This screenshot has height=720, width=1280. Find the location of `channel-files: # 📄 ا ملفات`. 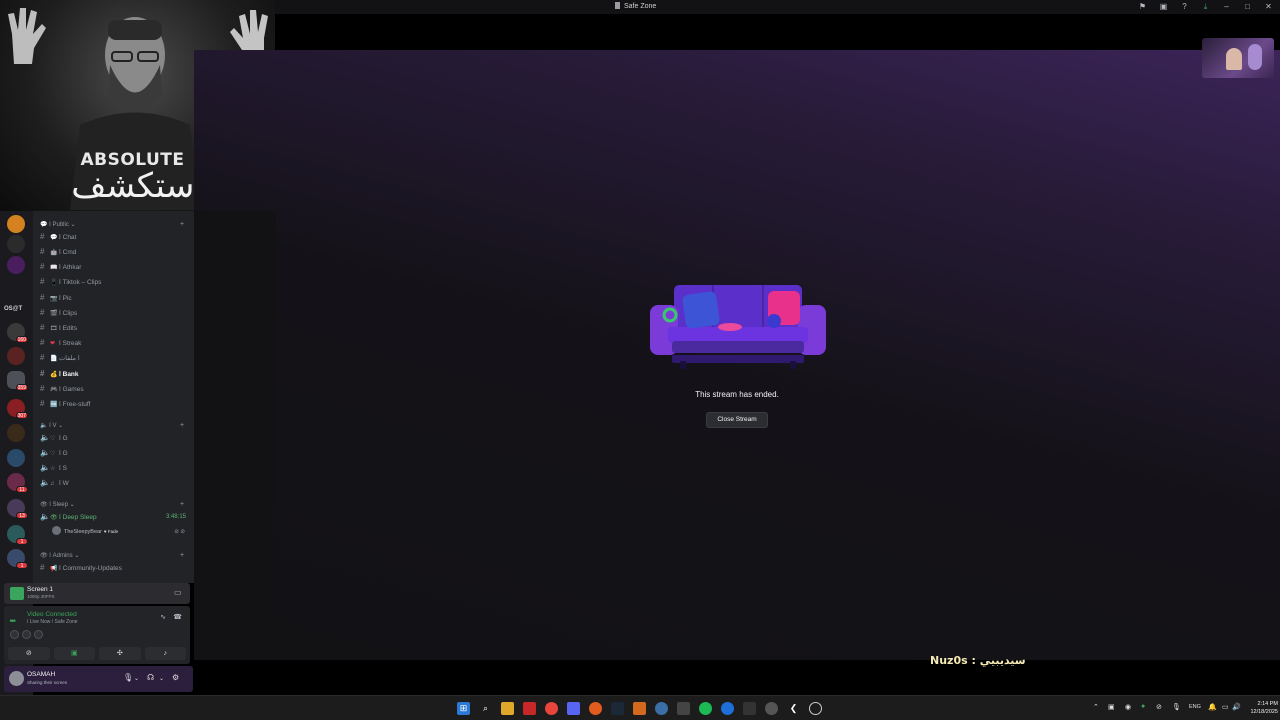

channel-files: # 📄 ا ملفات is located at coordinates (115, 358).